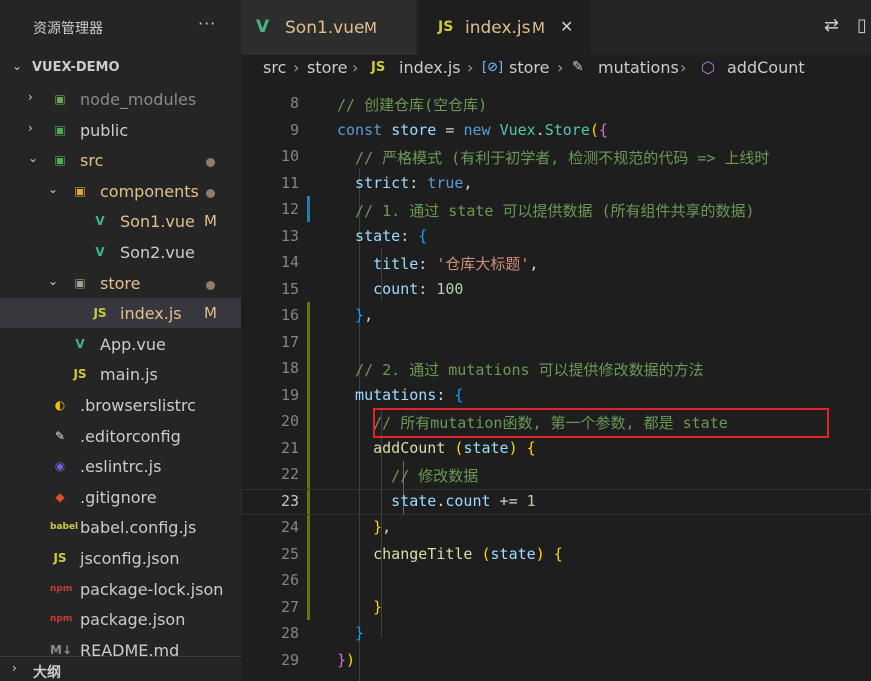 The height and width of the screenshot is (681, 871). Describe the element at coordinates (120, 130) in the screenshot. I see `tree-item: › ▣ public` at that location.